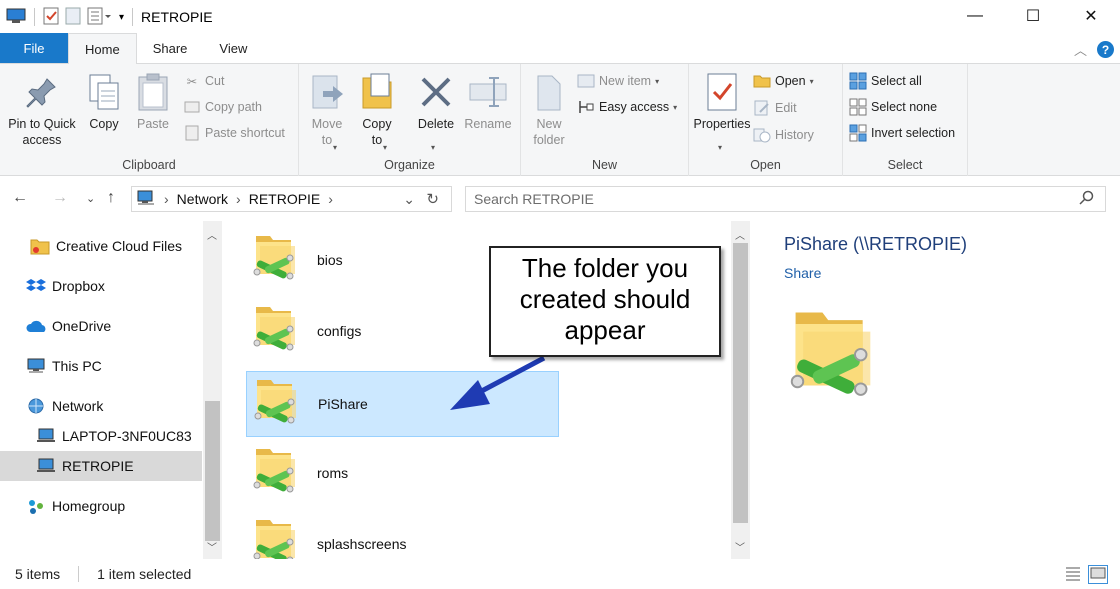  Describe the element at coordinates (36, 406) in the screenshot. I see `network-icon` at that location.